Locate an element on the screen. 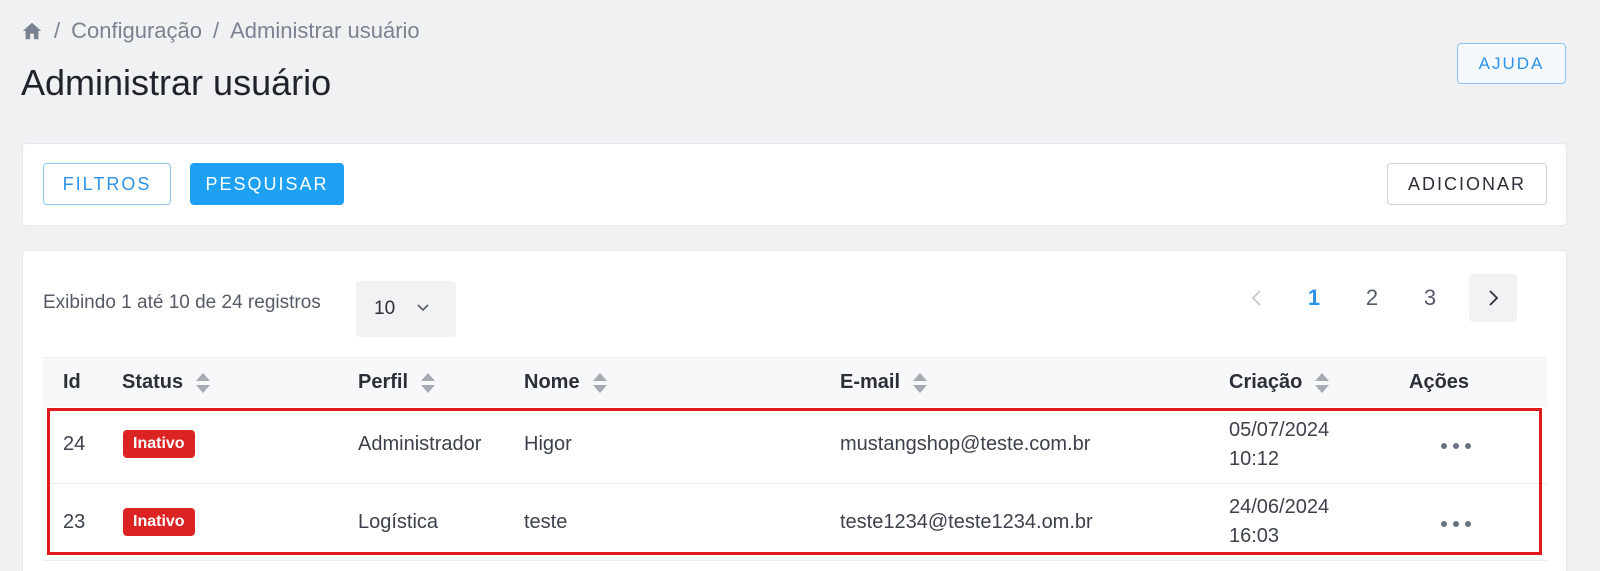  breadcrumb-current: Administrar usuário is located at coordinates (325, 30).